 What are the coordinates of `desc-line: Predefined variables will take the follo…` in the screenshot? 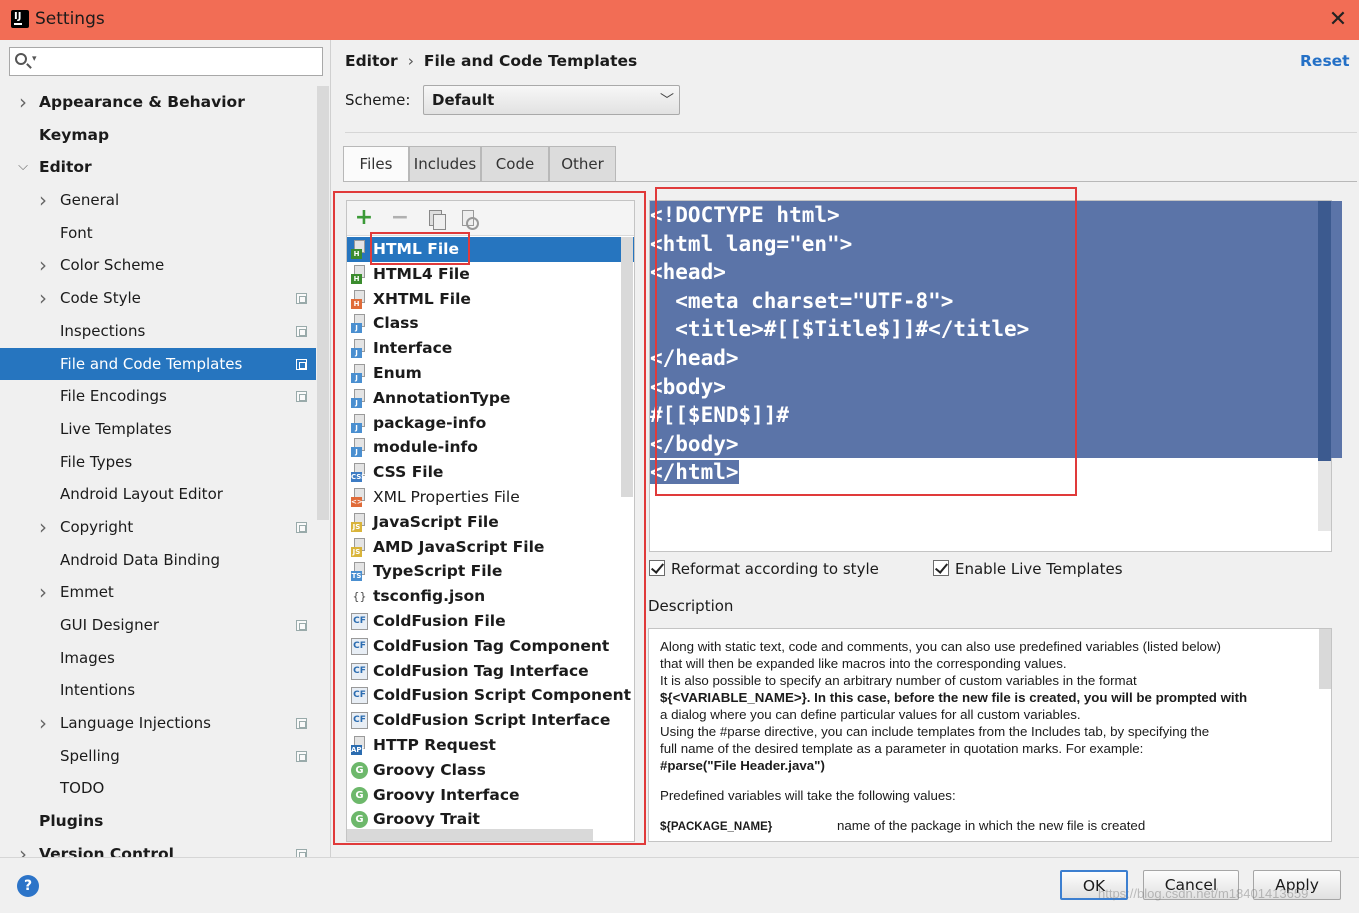 It's located at (808, 795).